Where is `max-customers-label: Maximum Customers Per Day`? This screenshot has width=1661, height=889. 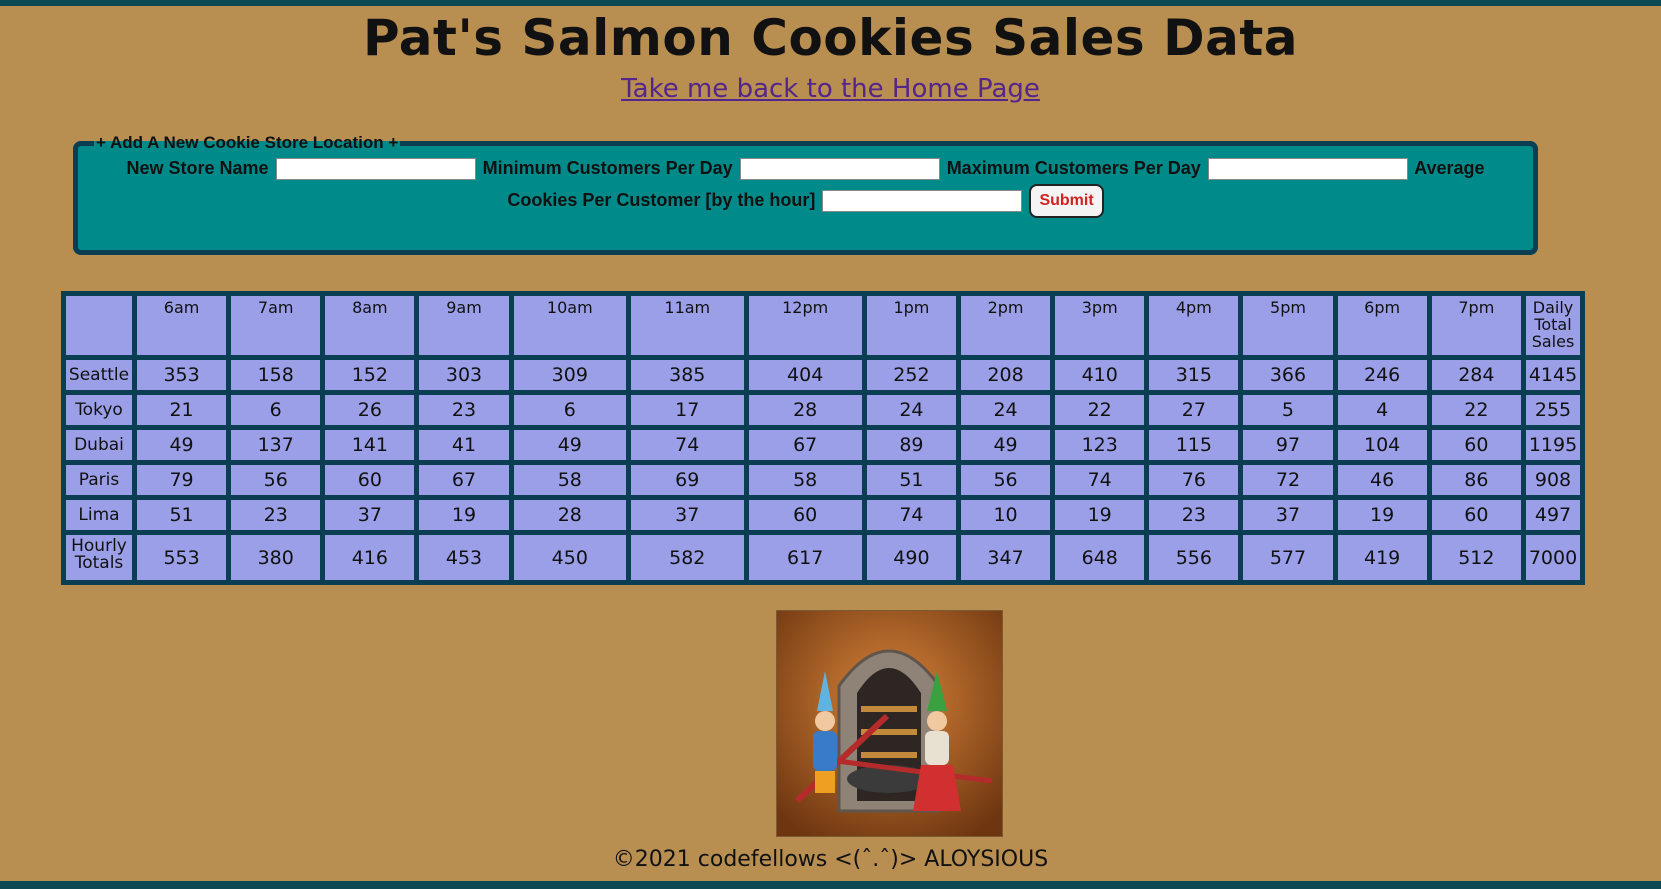
max-customers-label: Maximum Customers Per Day is located at coordinates (1073, 168).